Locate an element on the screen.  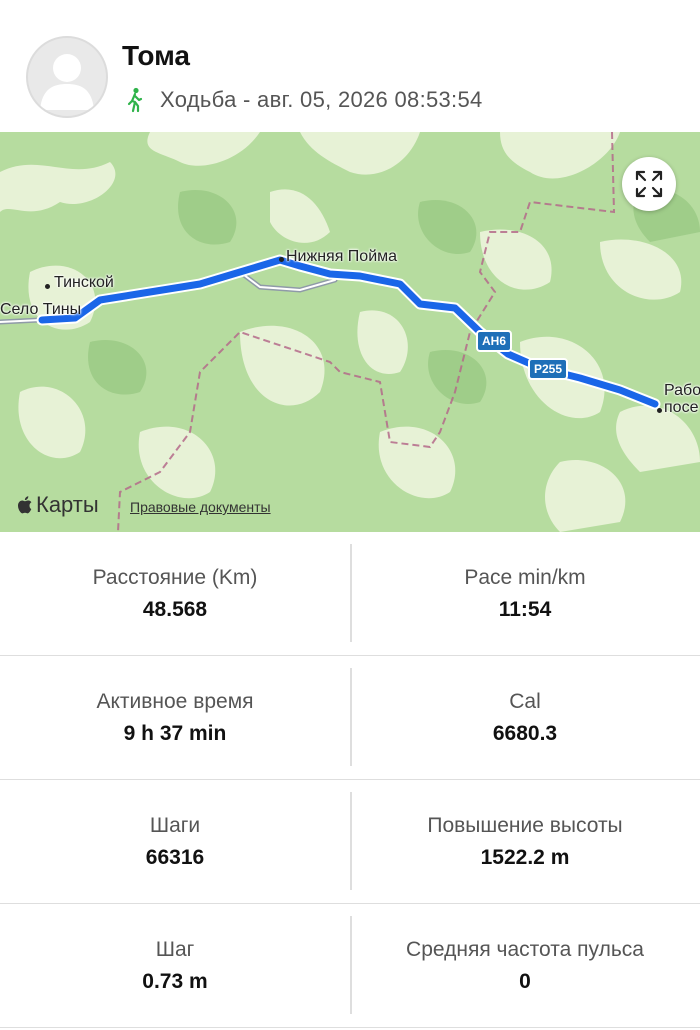
legal-documents-link: Правовые документы is located at coordinates (200, 507).